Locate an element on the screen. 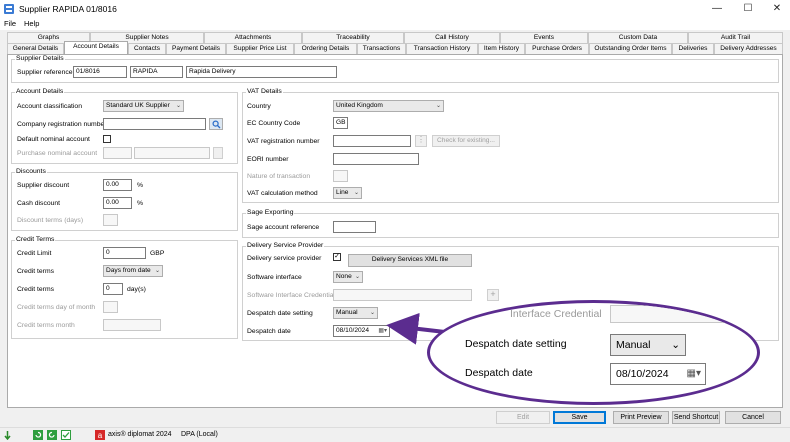 The height and width of the screenshot is (442, 790). vat-details-title: VAT Details is located at coordinates (264, 91).